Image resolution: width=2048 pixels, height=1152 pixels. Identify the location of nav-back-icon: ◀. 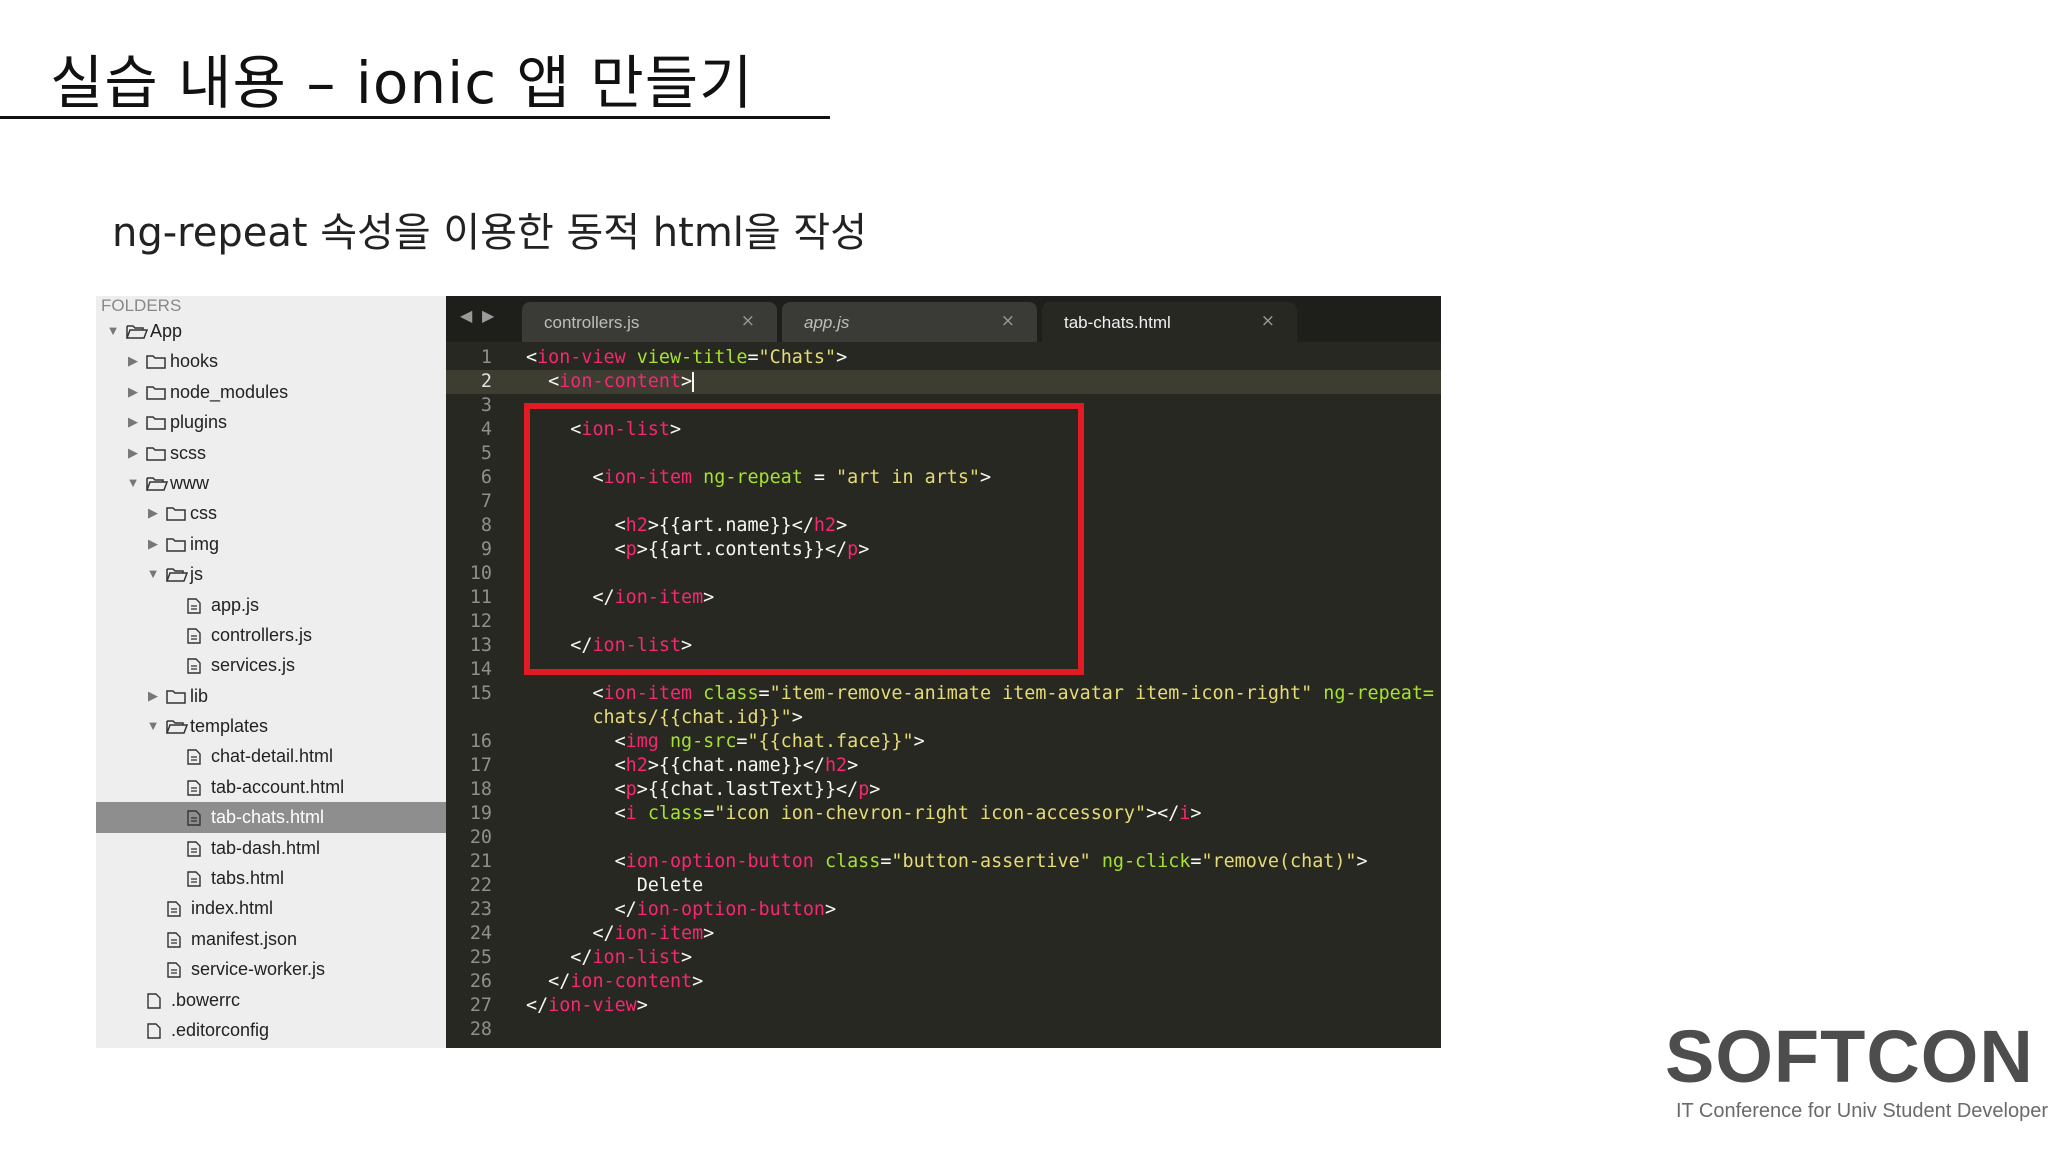
(466, 315).